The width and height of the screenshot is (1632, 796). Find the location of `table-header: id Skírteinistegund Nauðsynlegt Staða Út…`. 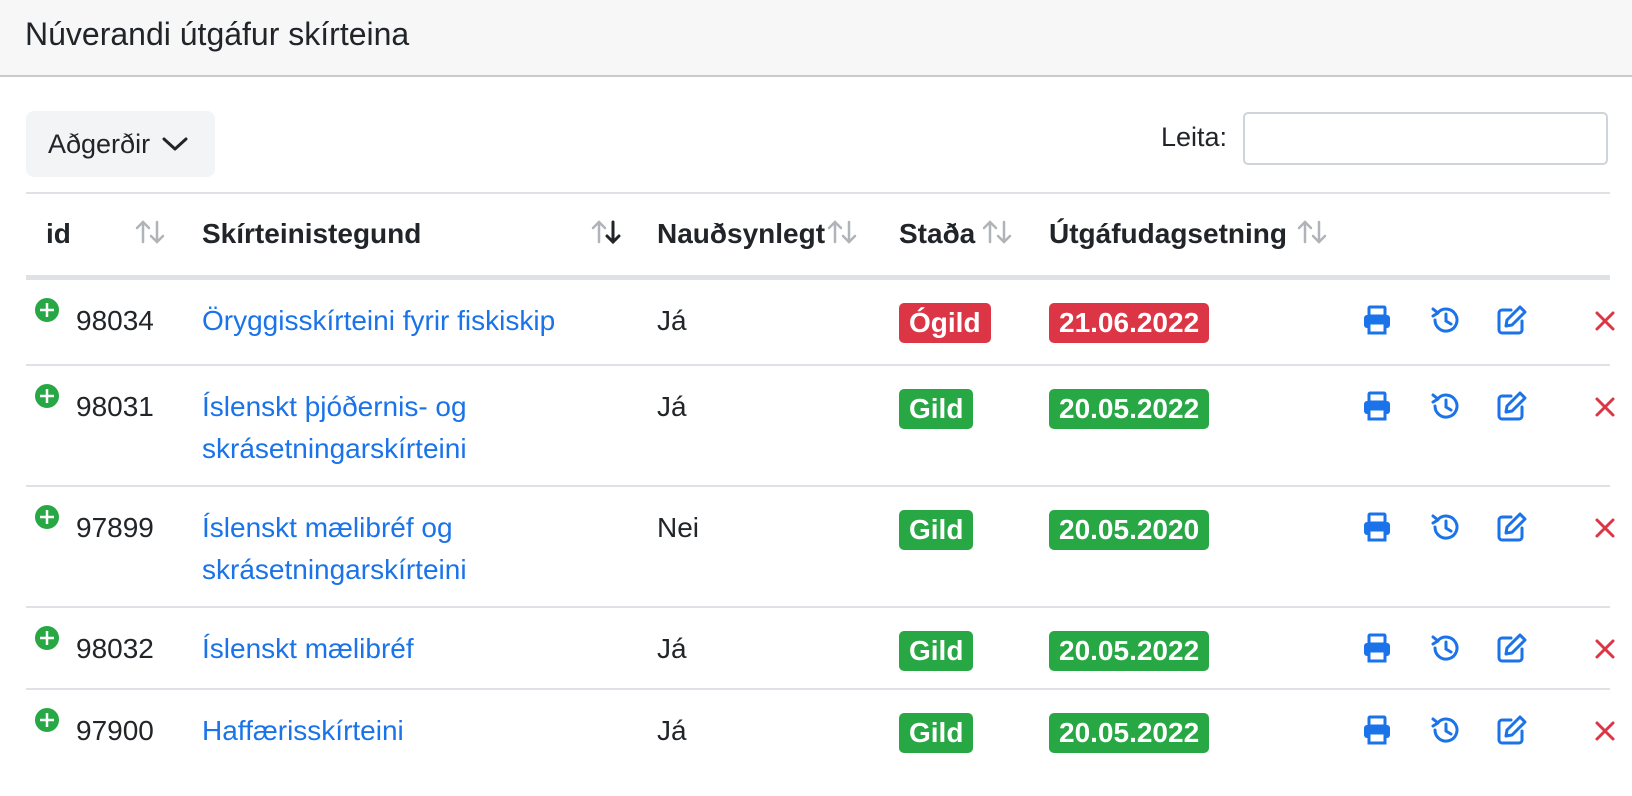

table-header: id Skírteinistegund Nauðsynlegt Staða Út… is located at coordinates (818, 236).